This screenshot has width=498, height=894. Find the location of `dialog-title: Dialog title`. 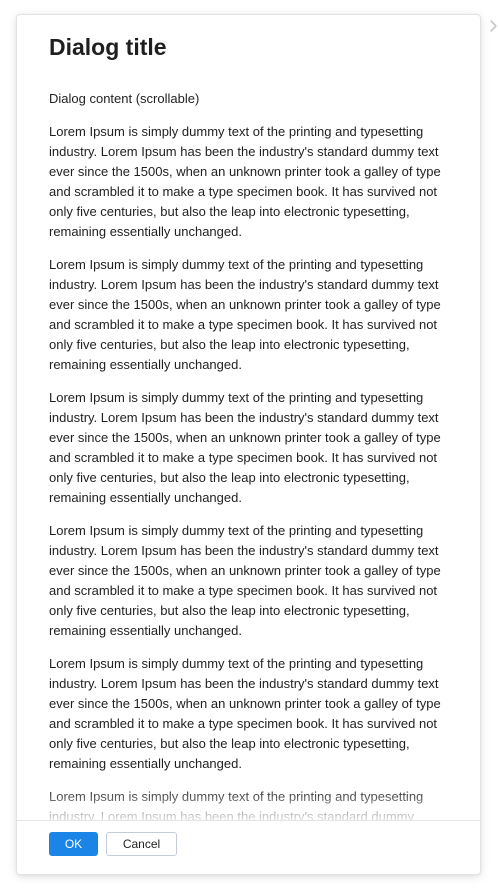

dialog-title: Dialog title is located at coordinates (108, 47).